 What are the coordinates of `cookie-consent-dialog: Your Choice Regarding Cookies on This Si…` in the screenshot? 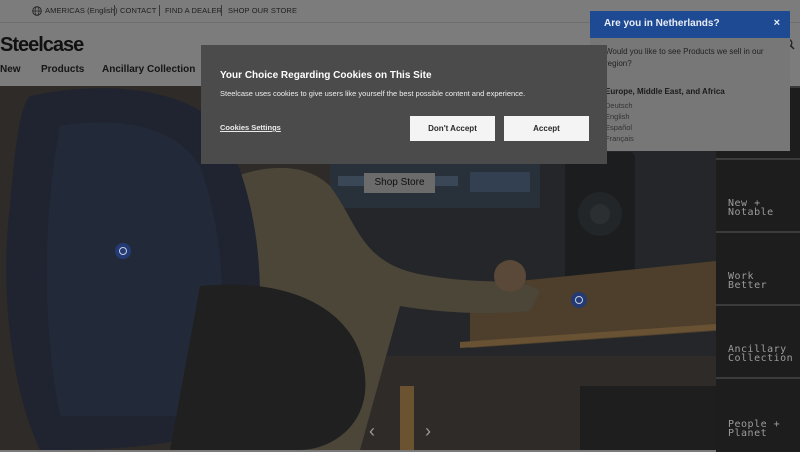 It's located at (404, 104).